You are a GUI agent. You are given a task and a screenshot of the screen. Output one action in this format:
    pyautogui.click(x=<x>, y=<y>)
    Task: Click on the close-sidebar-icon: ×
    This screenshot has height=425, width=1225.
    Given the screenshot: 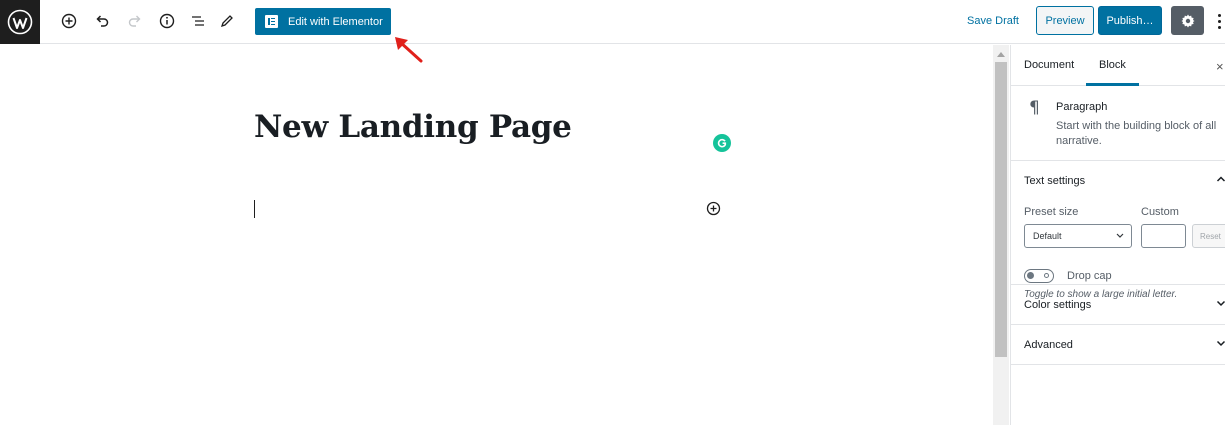 What is the action you would take?
    pyautogui.click(x=1220, y=66)
    